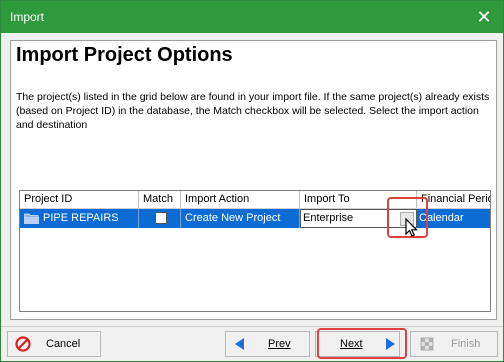 Image resolution: width=504 pixels, height=362 pixels. I want to click on match-checkbox, so click(161, 218).